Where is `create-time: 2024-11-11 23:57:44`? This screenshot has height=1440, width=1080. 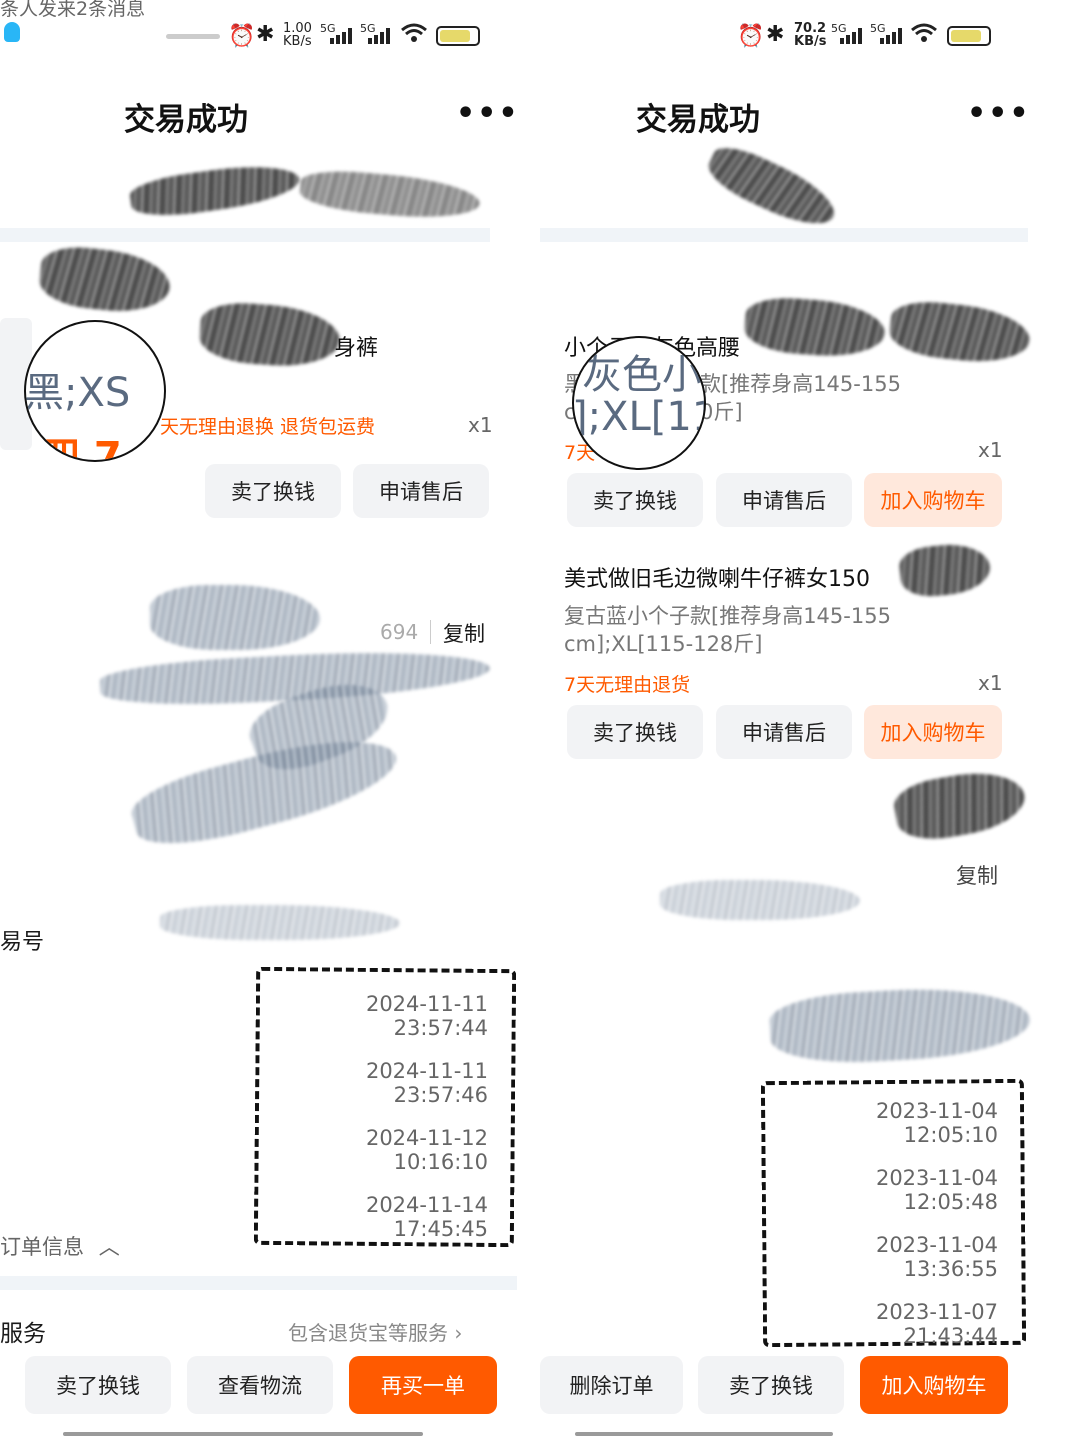
create-time: 2024-11-11 23:57:44 is located at coordinates (426, 1016).